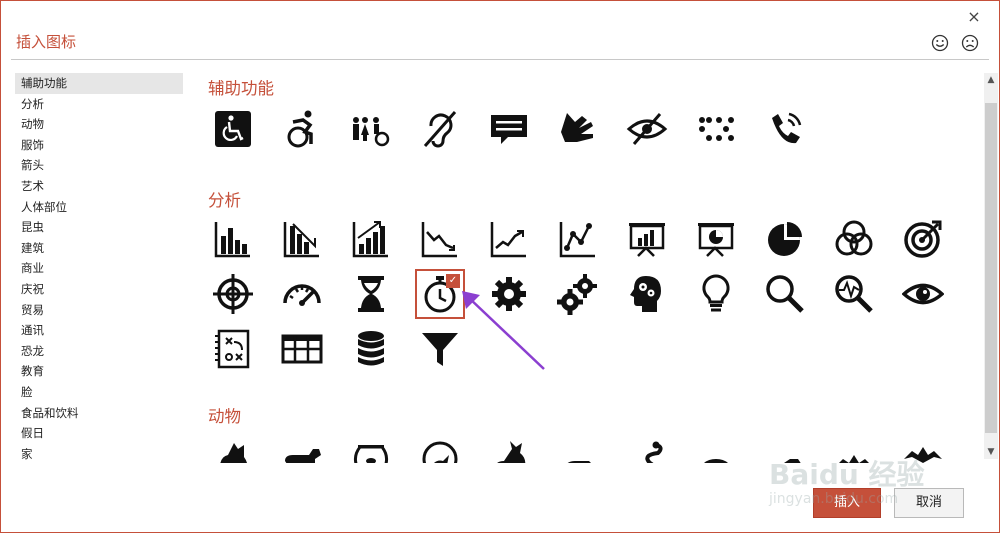 The height and width of the screenshot is (533, 1000). Describe the element at coordinates (716, 129) in the screenshot. I see `braille-icon` at that location.